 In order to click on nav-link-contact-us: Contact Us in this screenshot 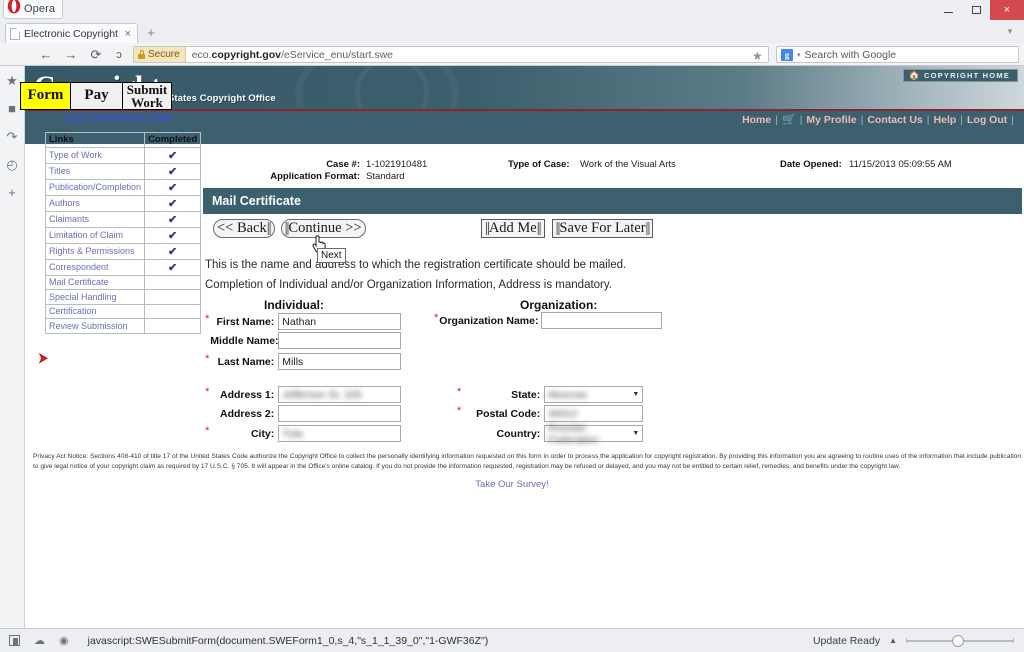, I will do `click(894, 120)`.